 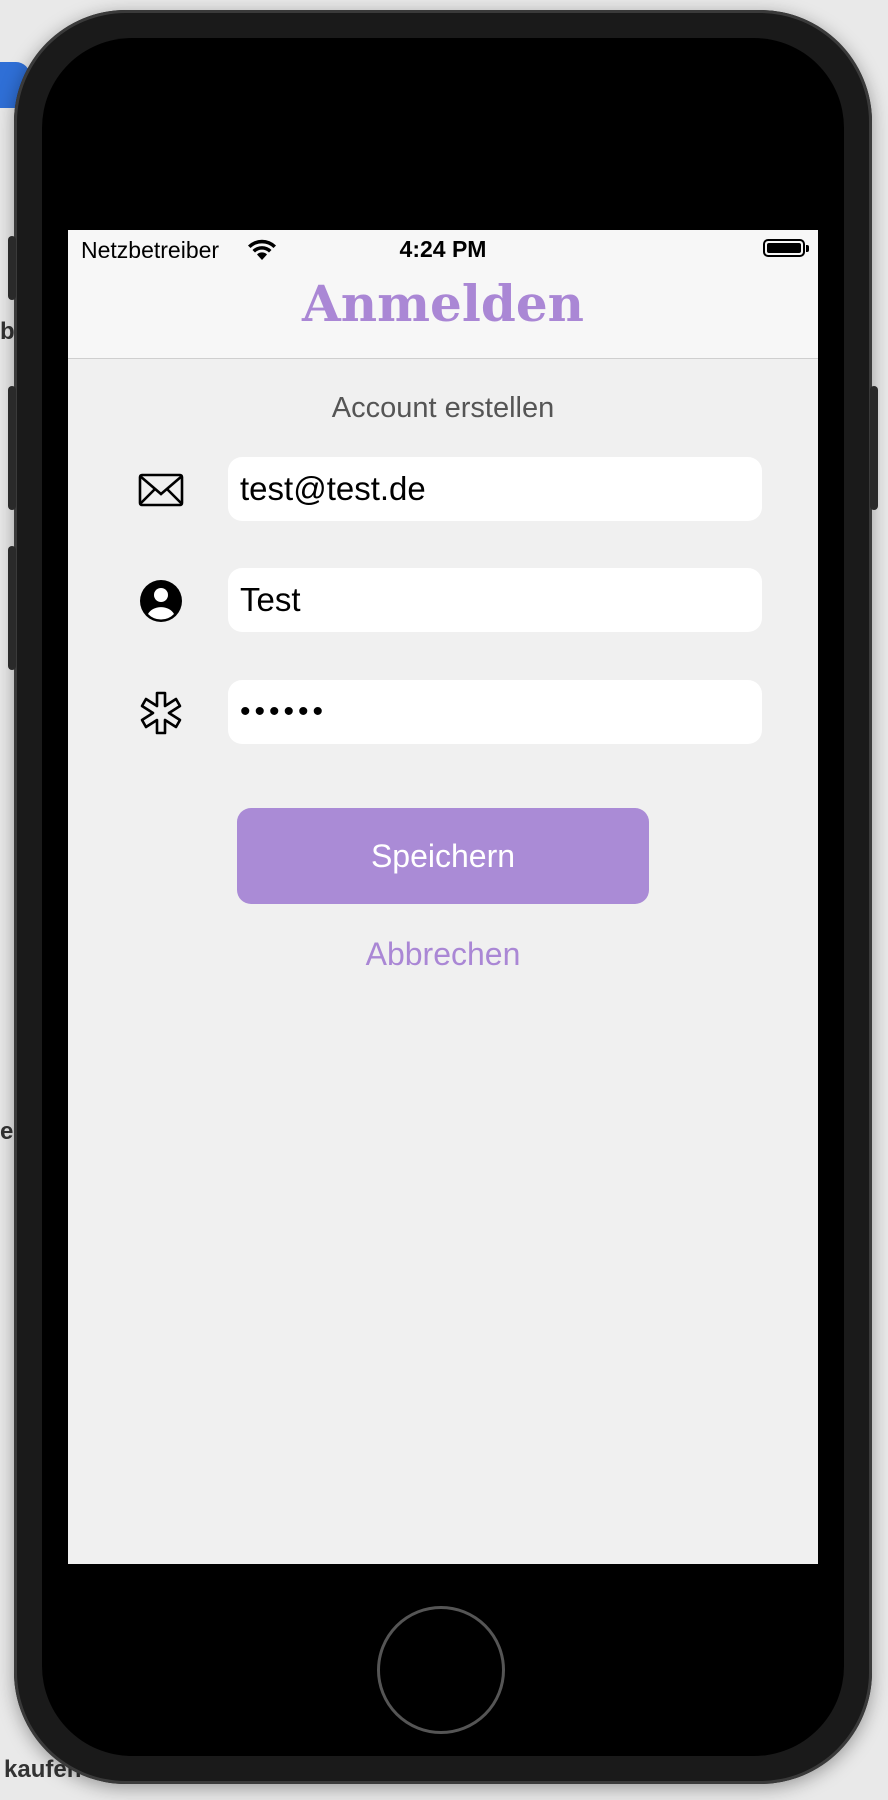 I want to click on background-text: e, so click(x=7, y=1131).